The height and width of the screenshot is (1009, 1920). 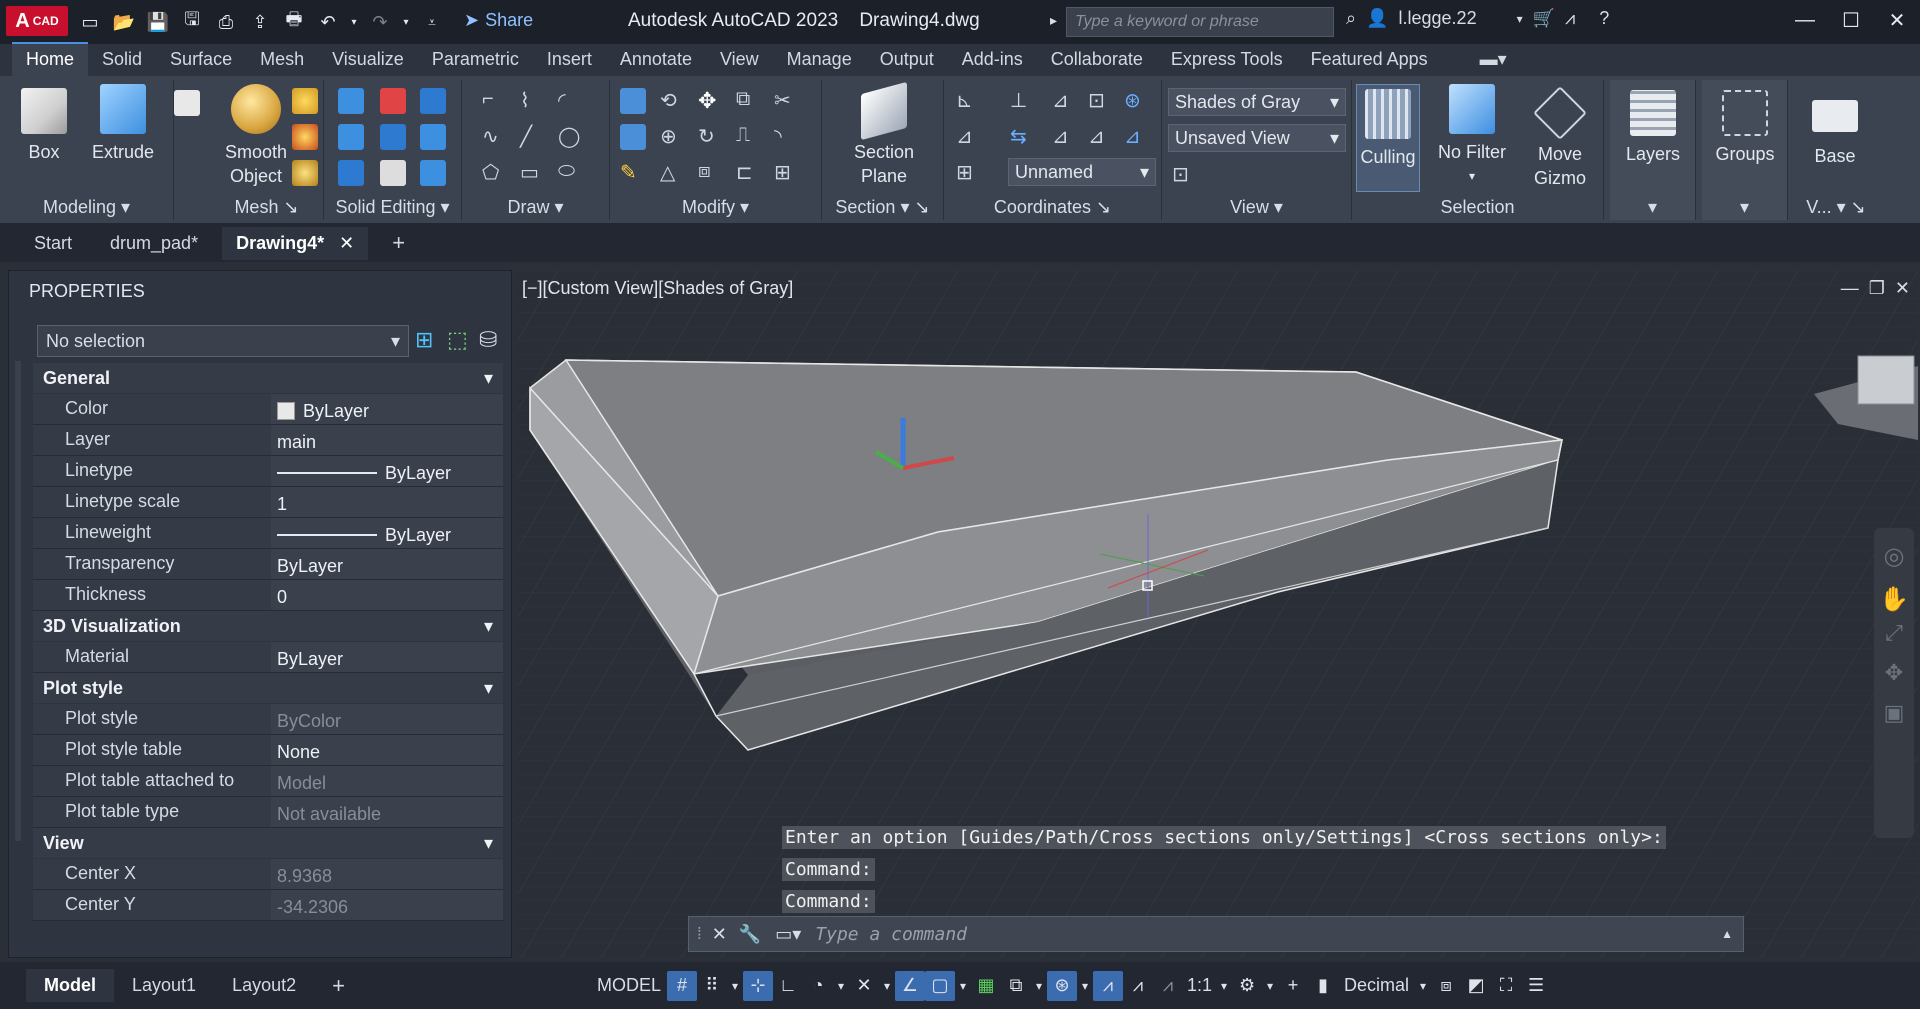 I want to click on ucs-x-icon: ⇆, so click(x=1023, y=137).